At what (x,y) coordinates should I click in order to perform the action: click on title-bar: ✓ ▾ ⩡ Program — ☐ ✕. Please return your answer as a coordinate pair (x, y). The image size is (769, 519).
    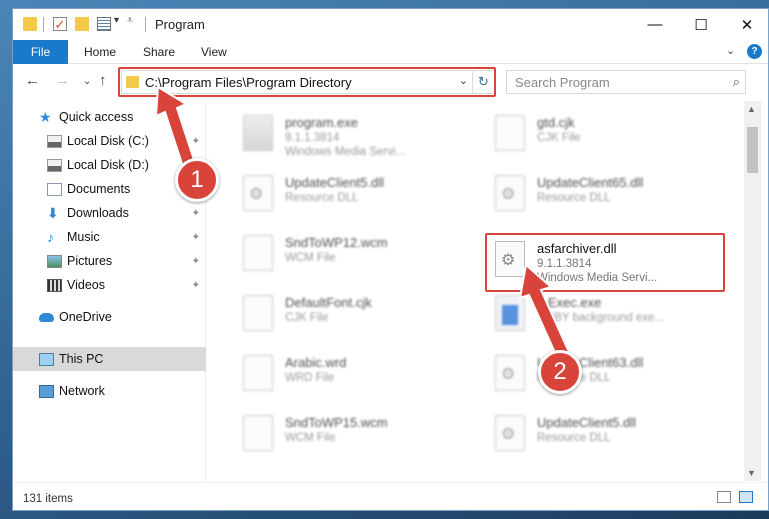
    Looking at the image, I should click on (390, 24).